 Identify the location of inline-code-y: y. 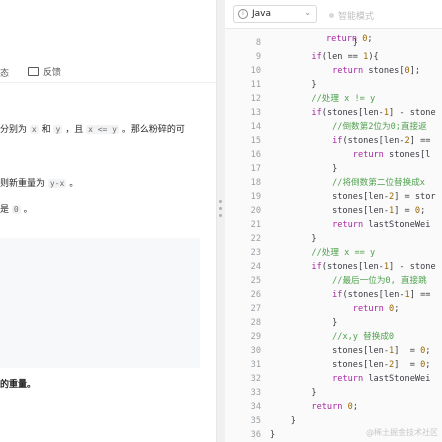
(58, 129).